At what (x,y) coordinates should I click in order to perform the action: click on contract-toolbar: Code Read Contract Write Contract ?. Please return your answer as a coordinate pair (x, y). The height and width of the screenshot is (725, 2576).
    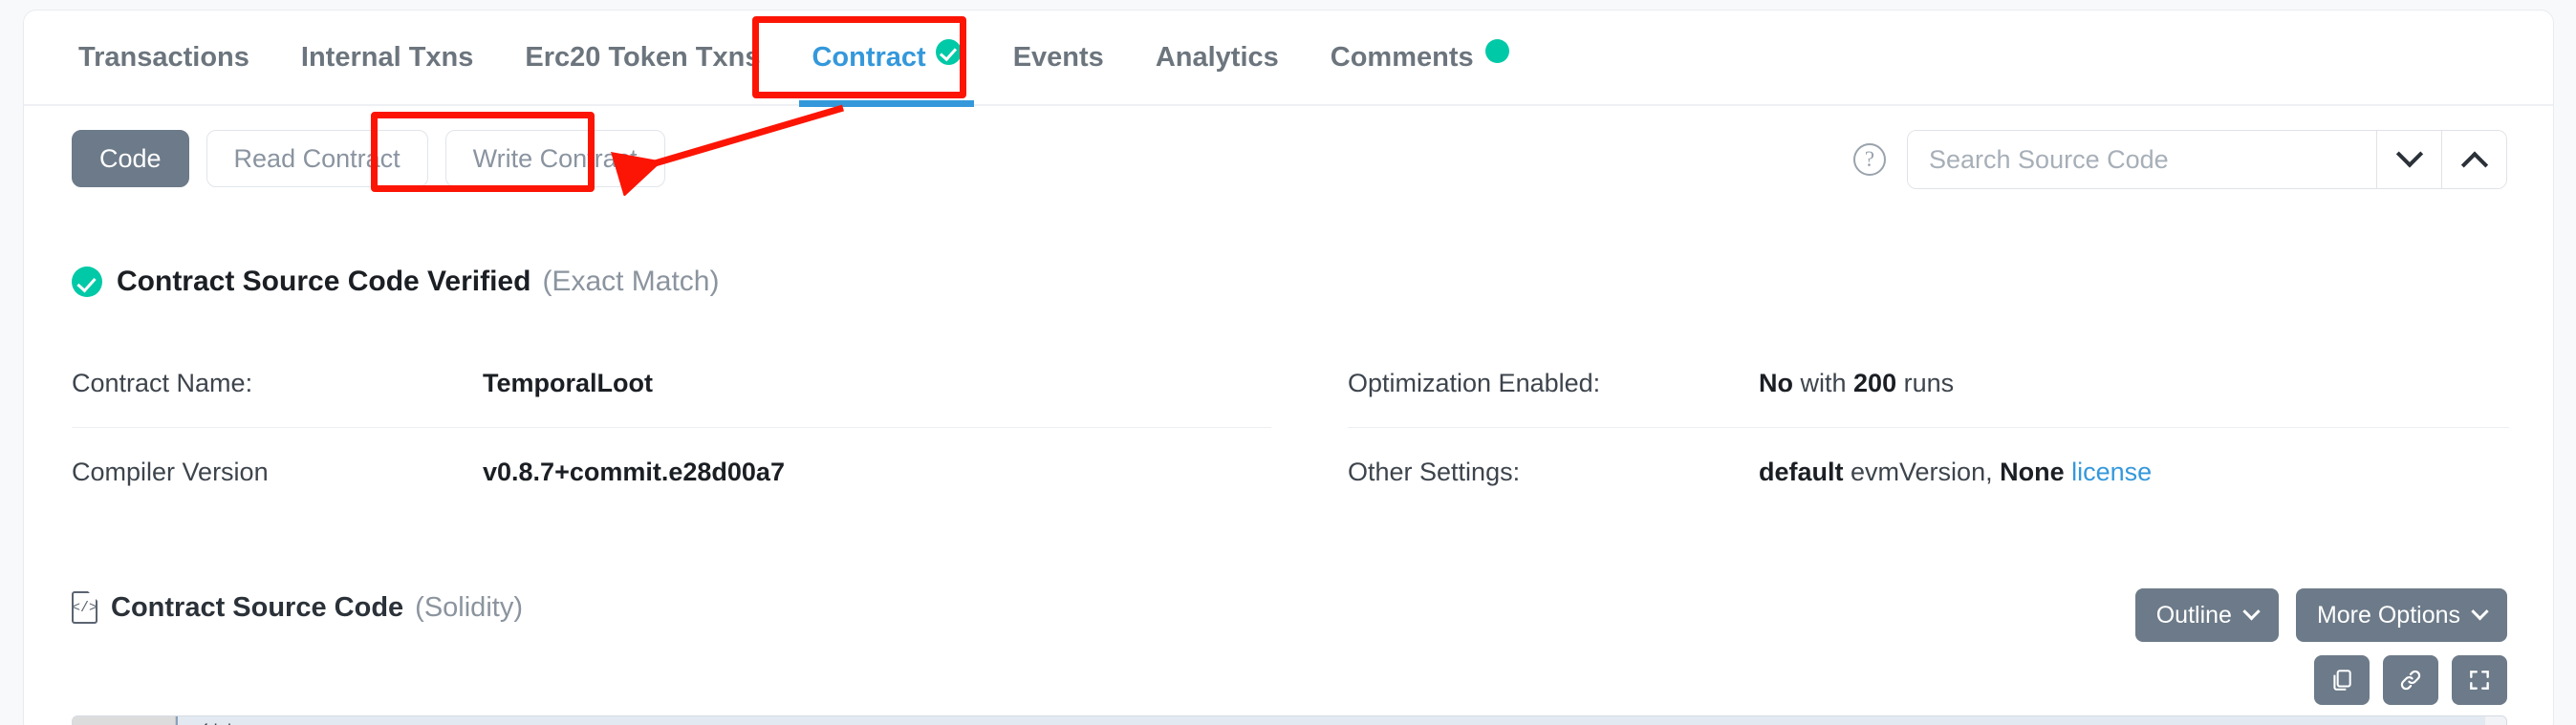
    Looking at the image, I should click on (1288, 158).